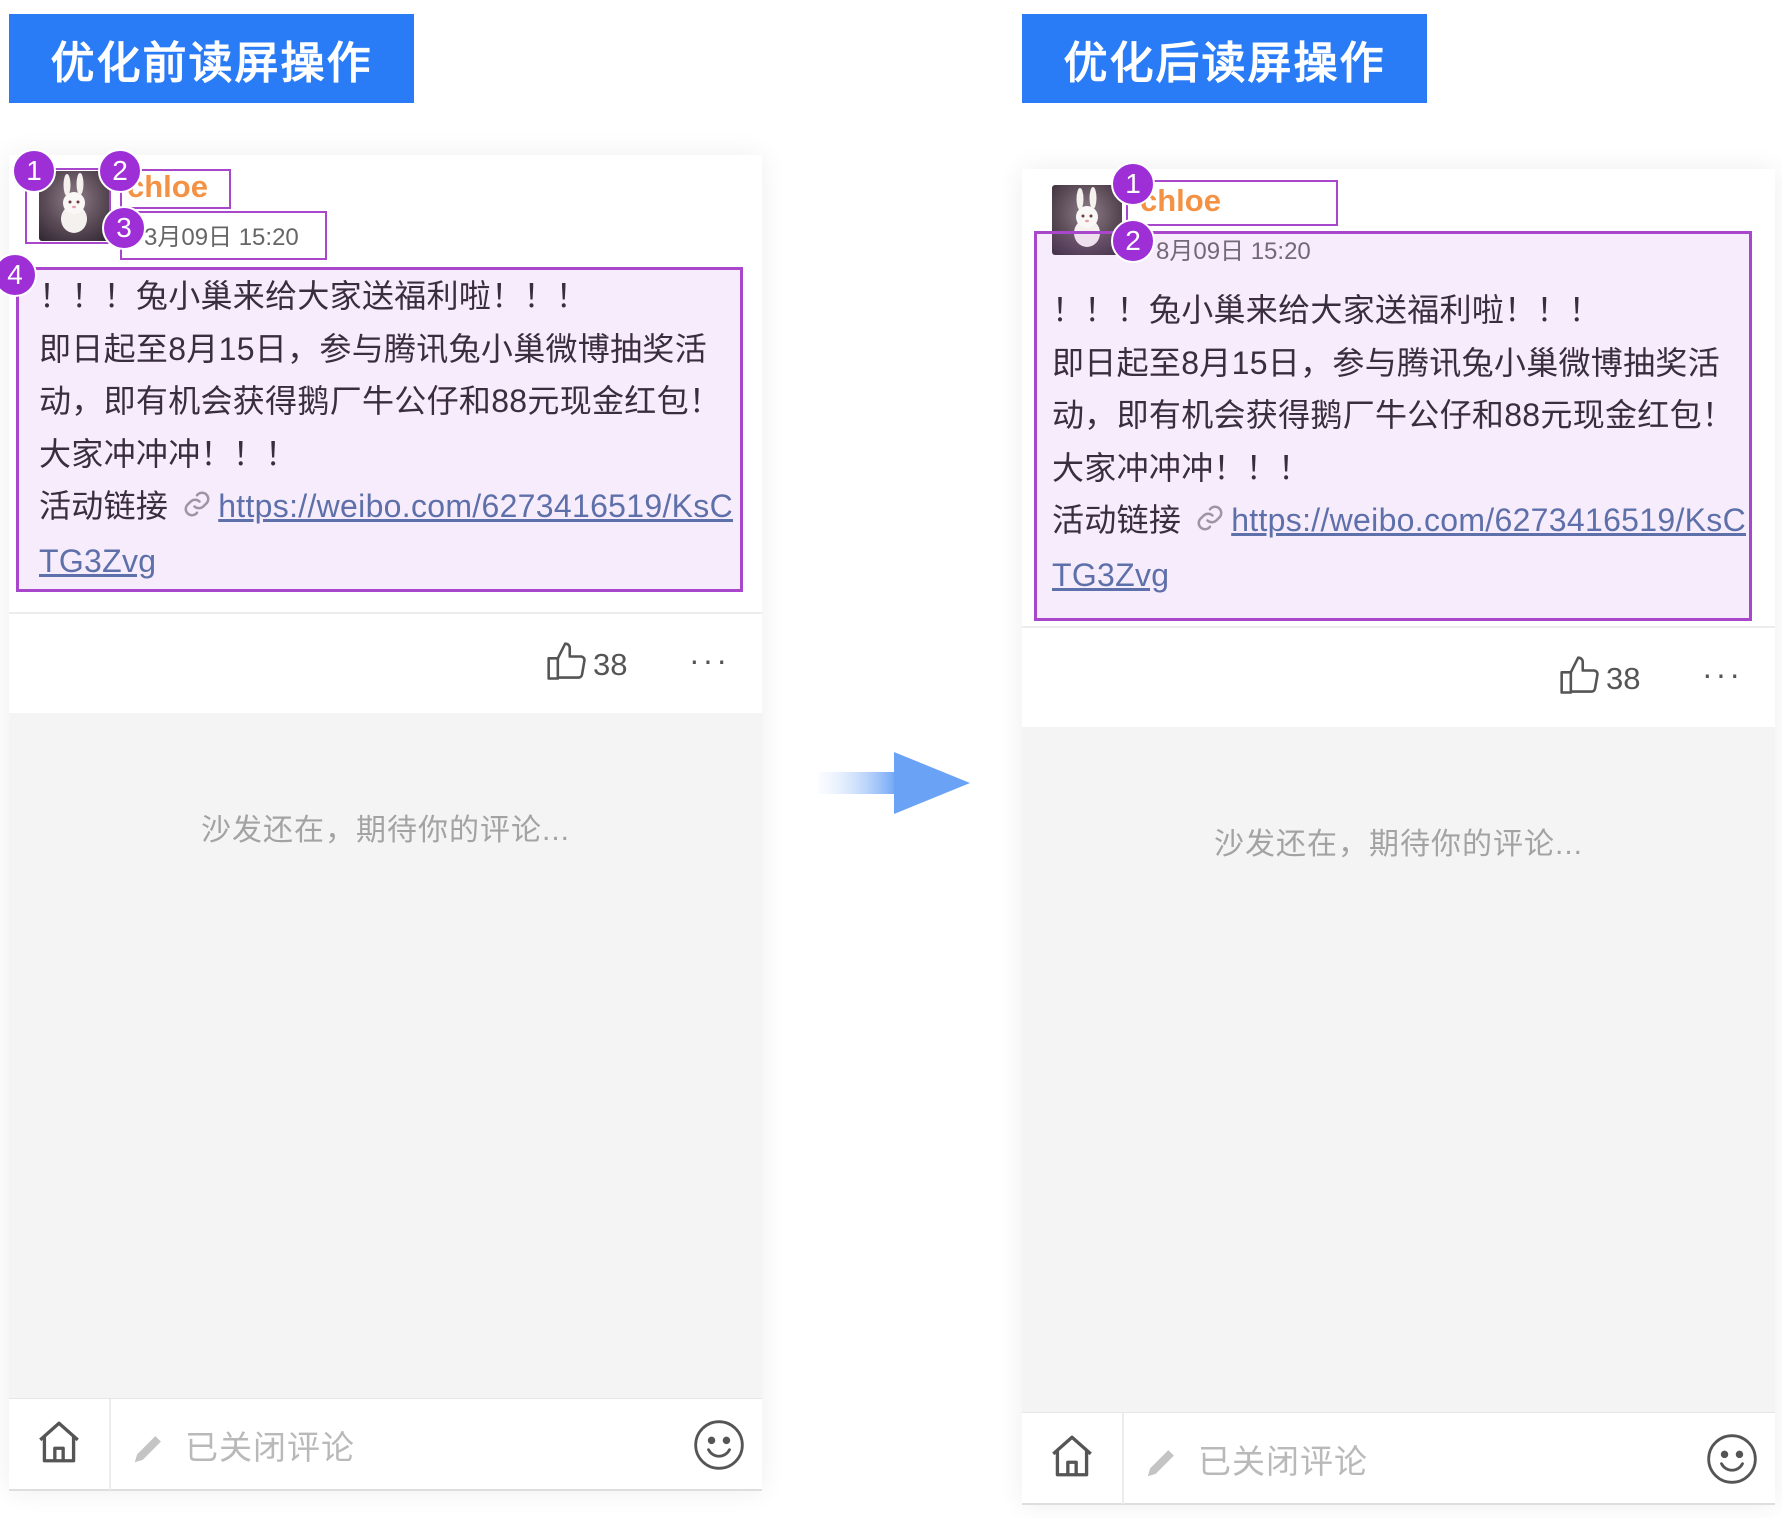  What do you see at coordinates (211, 58) in the screenshot?
I see `before-label: 优化前读屏操作` at bounding box center [211, 58].